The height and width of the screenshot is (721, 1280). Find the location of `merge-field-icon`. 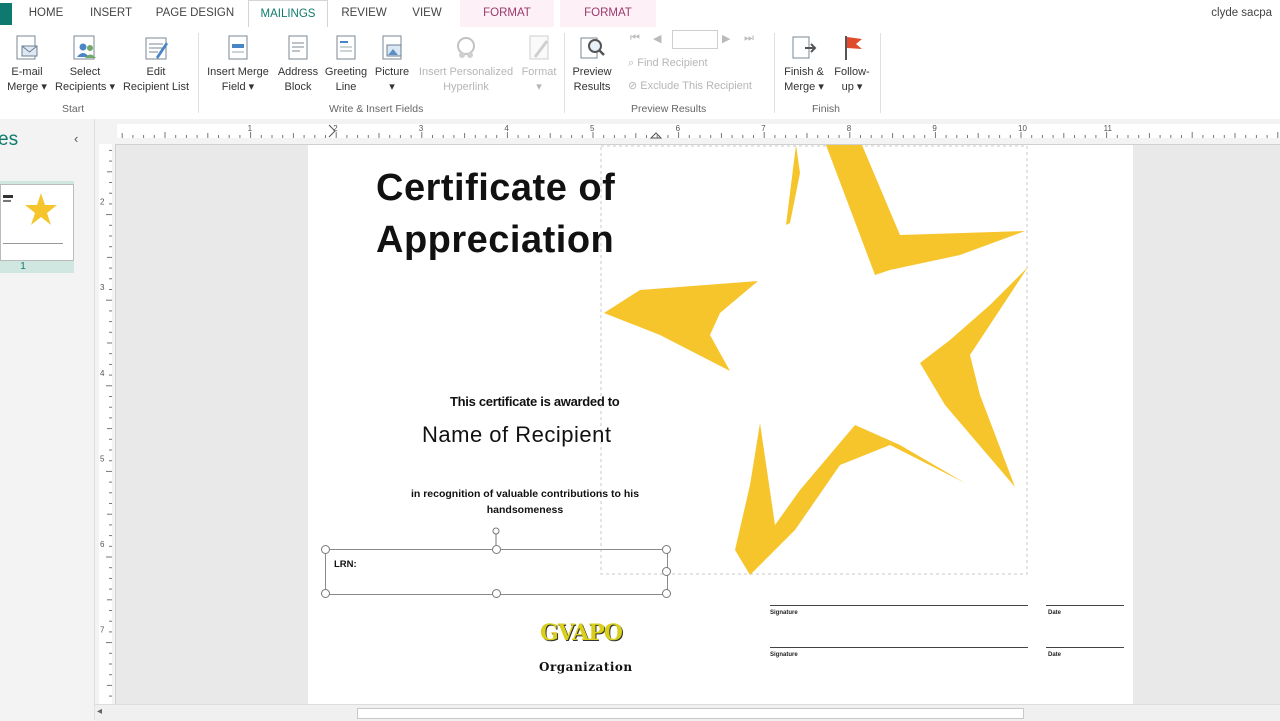

merge-field-icon is located at coordinates (238, 47).